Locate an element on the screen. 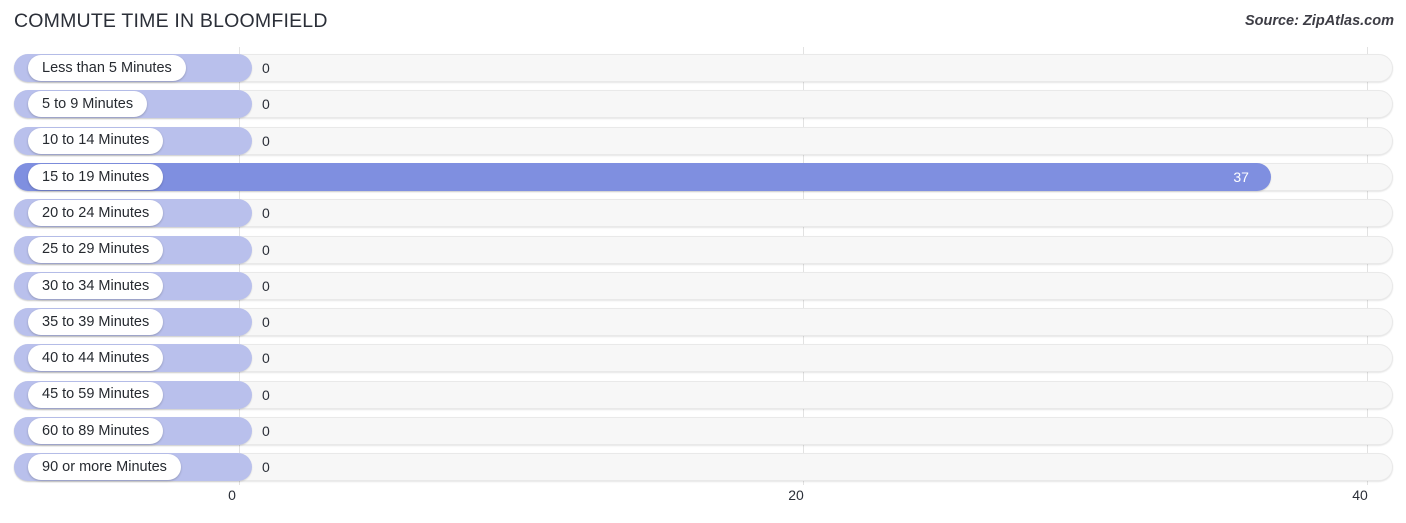 The width and height of the screenshot is (1406, 523). category-label-capsule: 90 or more Minutes is located at coordinates (104, 467).